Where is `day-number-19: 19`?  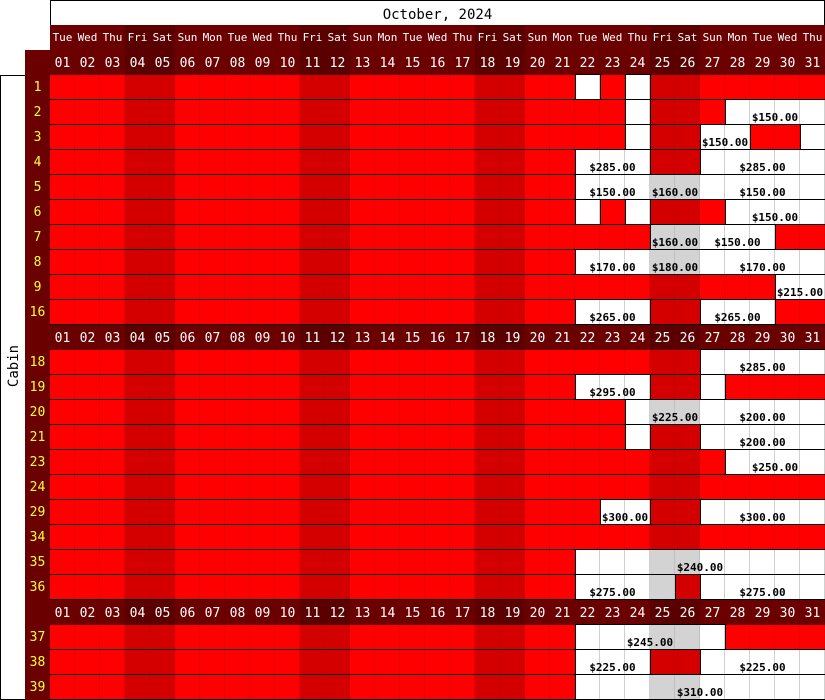
day-number-19: 19 is located at coordinates (512, 612).